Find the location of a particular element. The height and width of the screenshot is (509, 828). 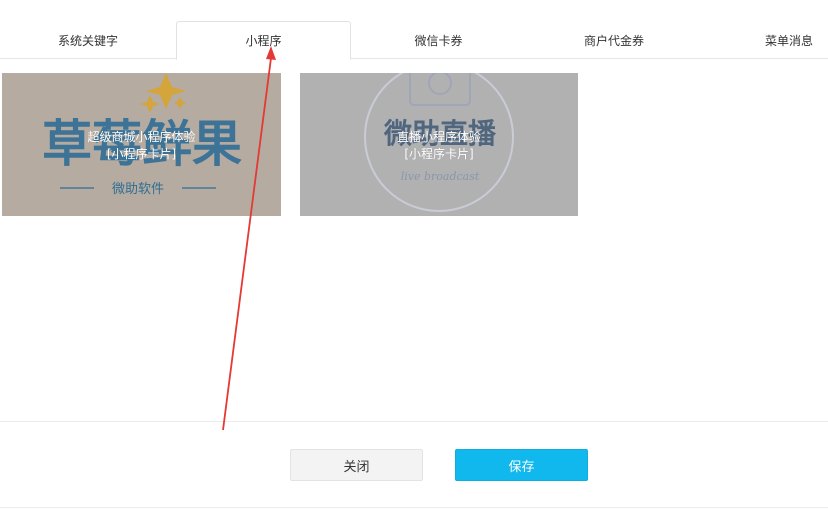

tab-bar: 系统关键字 小程序 微信卡券 商户代金券 菜单消息 is located at coordinates (414, 30).